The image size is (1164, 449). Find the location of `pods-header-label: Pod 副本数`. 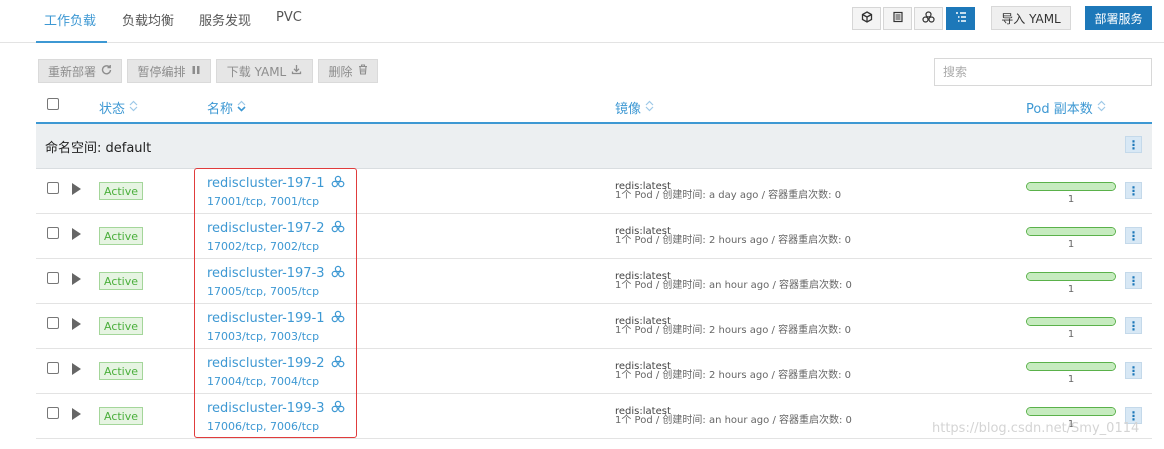

pods-header-label: Pod 副本数 is located at coordinates (1059, 109).